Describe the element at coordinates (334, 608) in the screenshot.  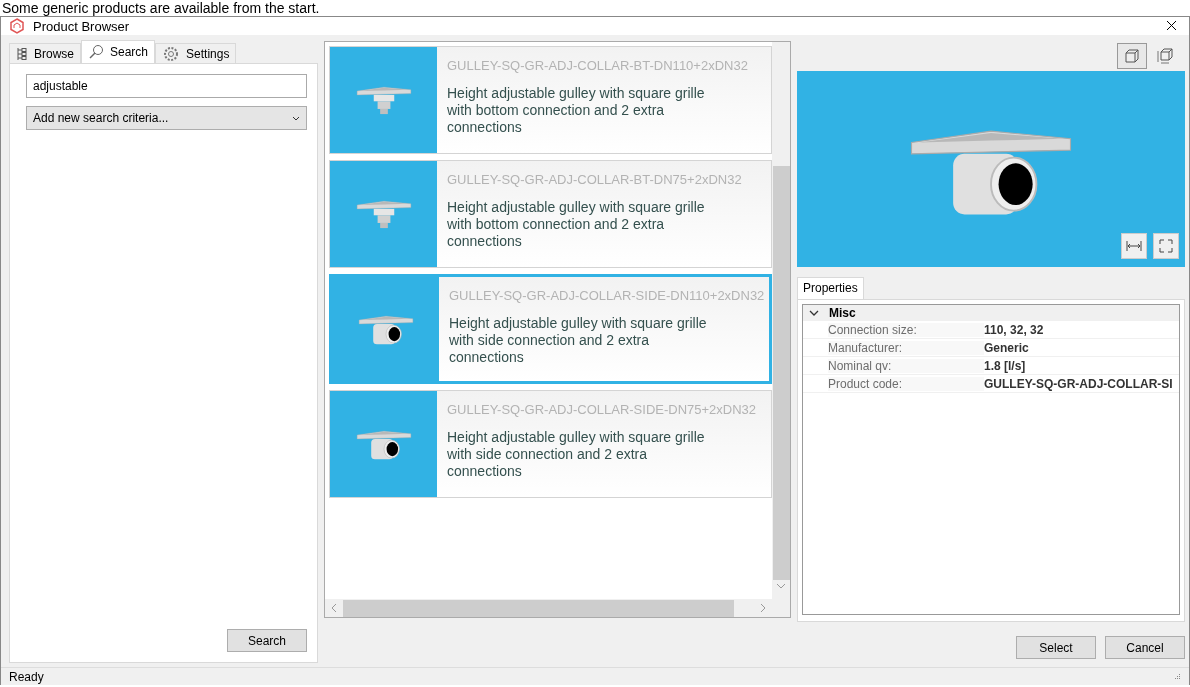
I see `scroll-left-icon` at that location.